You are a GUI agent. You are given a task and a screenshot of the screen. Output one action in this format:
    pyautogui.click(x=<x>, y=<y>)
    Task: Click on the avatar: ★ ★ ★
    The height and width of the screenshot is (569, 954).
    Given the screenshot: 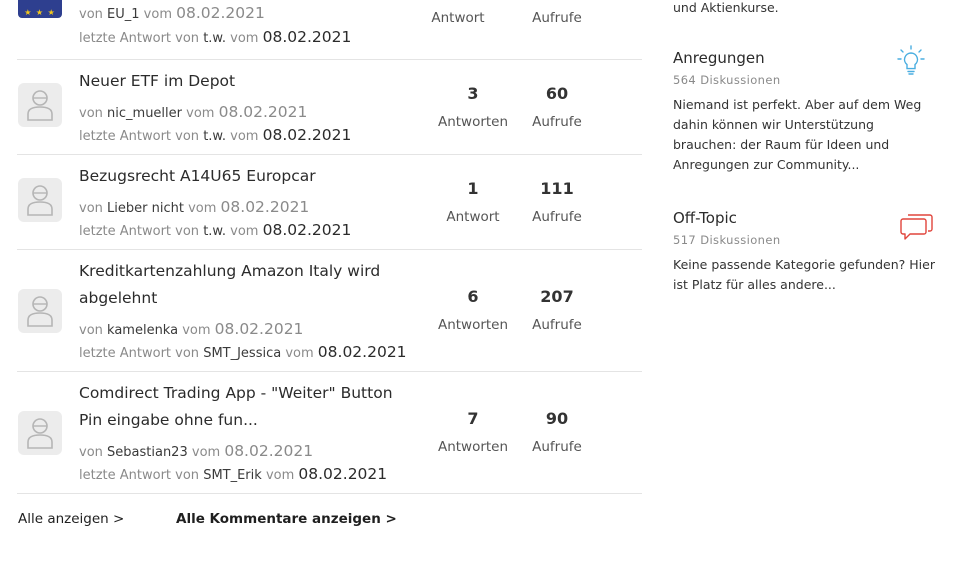 What is the action you would take?
    pyautogui.click(x=40, y=9)
    